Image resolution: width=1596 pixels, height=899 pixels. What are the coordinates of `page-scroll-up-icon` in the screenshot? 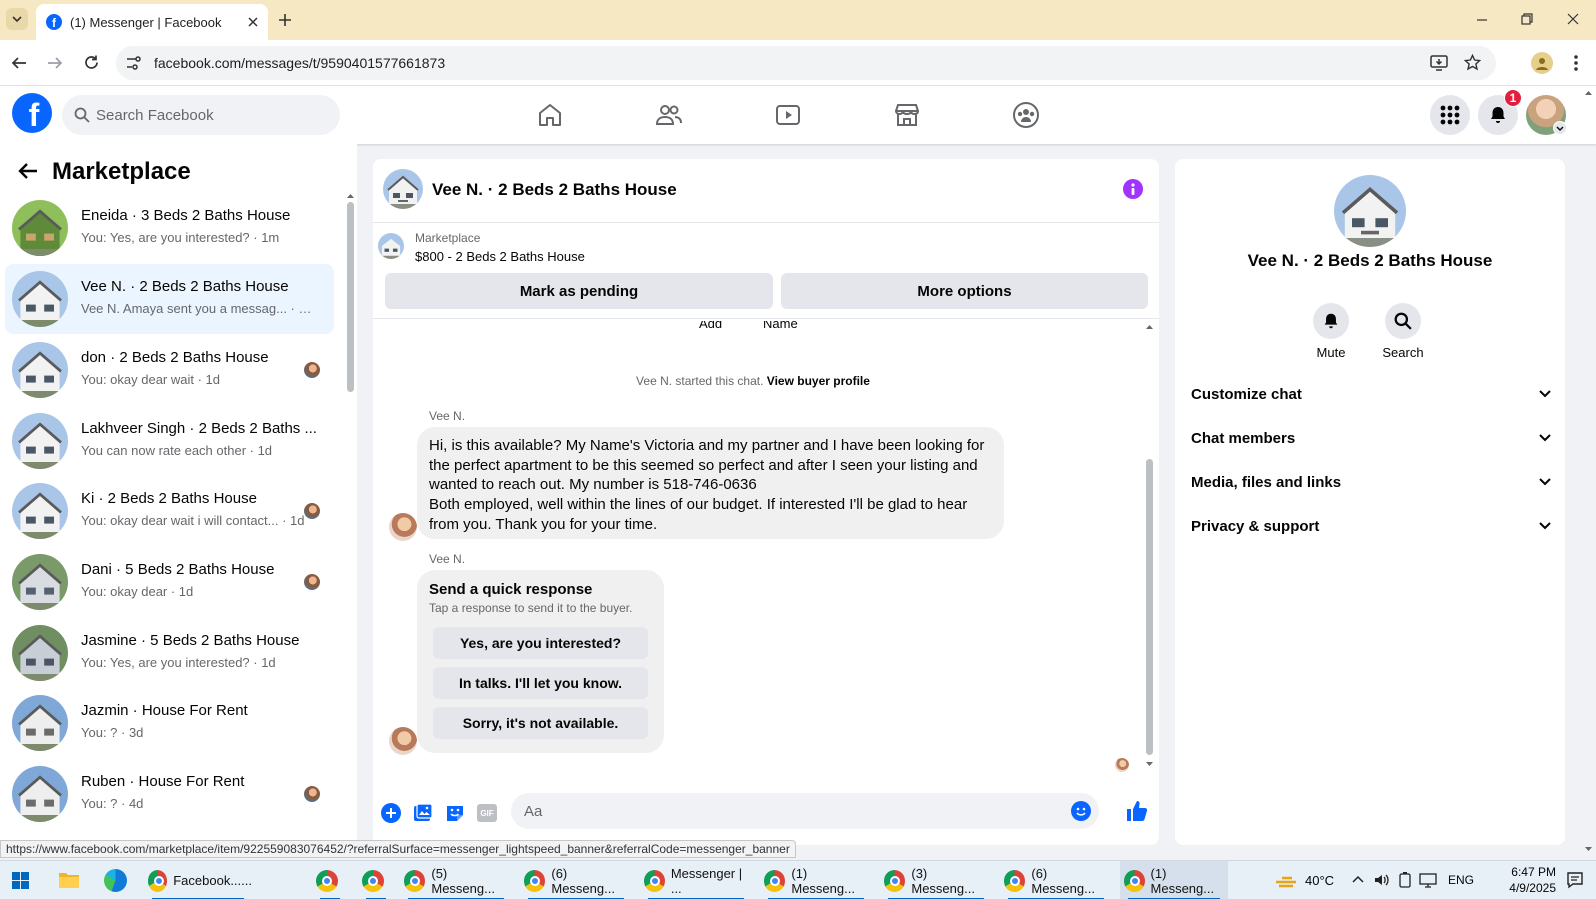 It's located at (1588, 93).